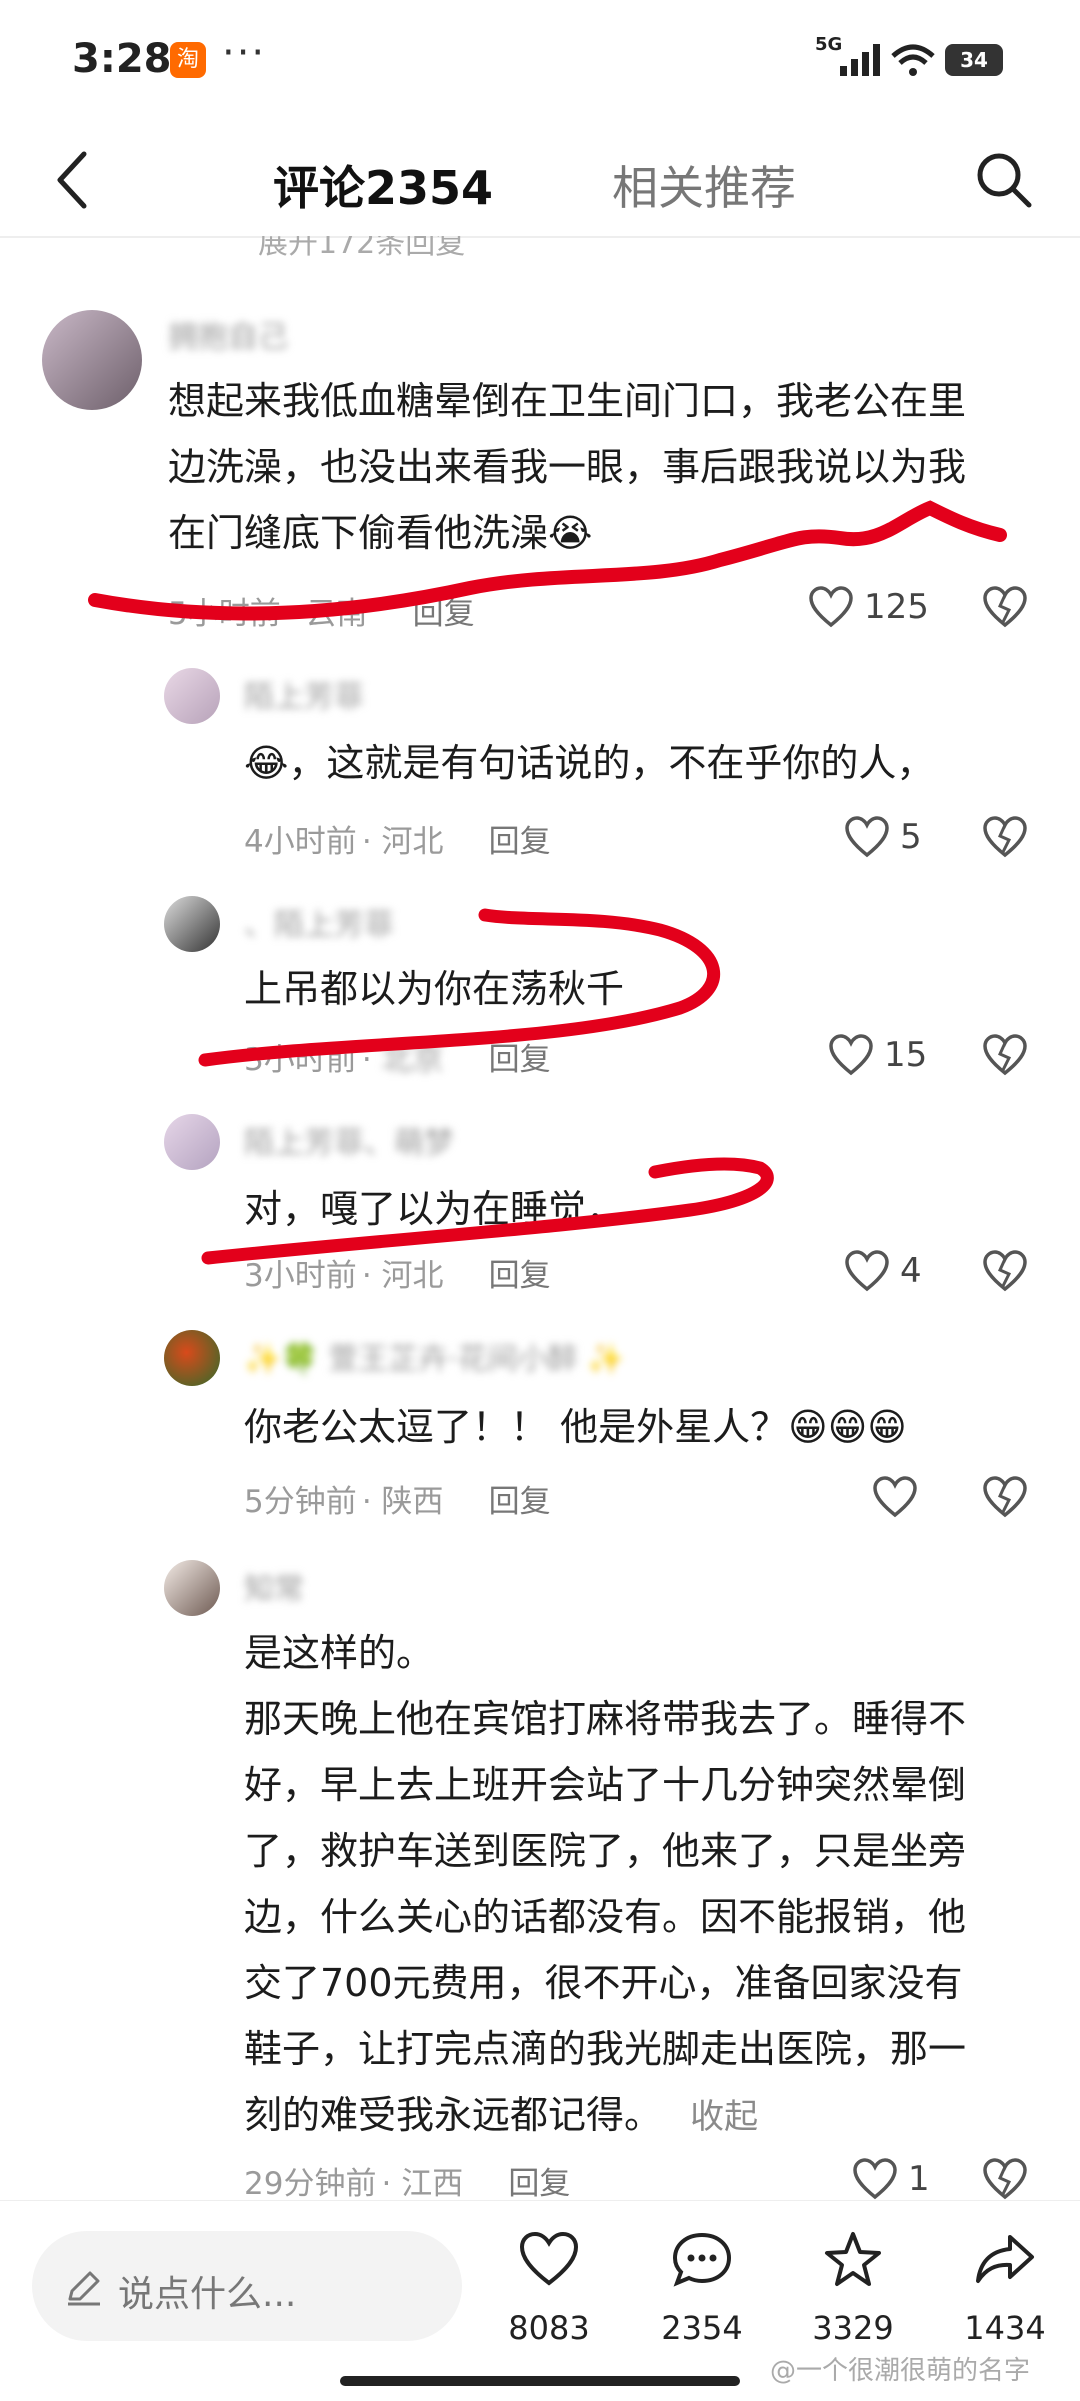 The image size is (1080, 2401). What do you see at coordinates (549, 2289) in the screenshot?
I see `like-post-button: 8083` at bounding box center [549, 2289].